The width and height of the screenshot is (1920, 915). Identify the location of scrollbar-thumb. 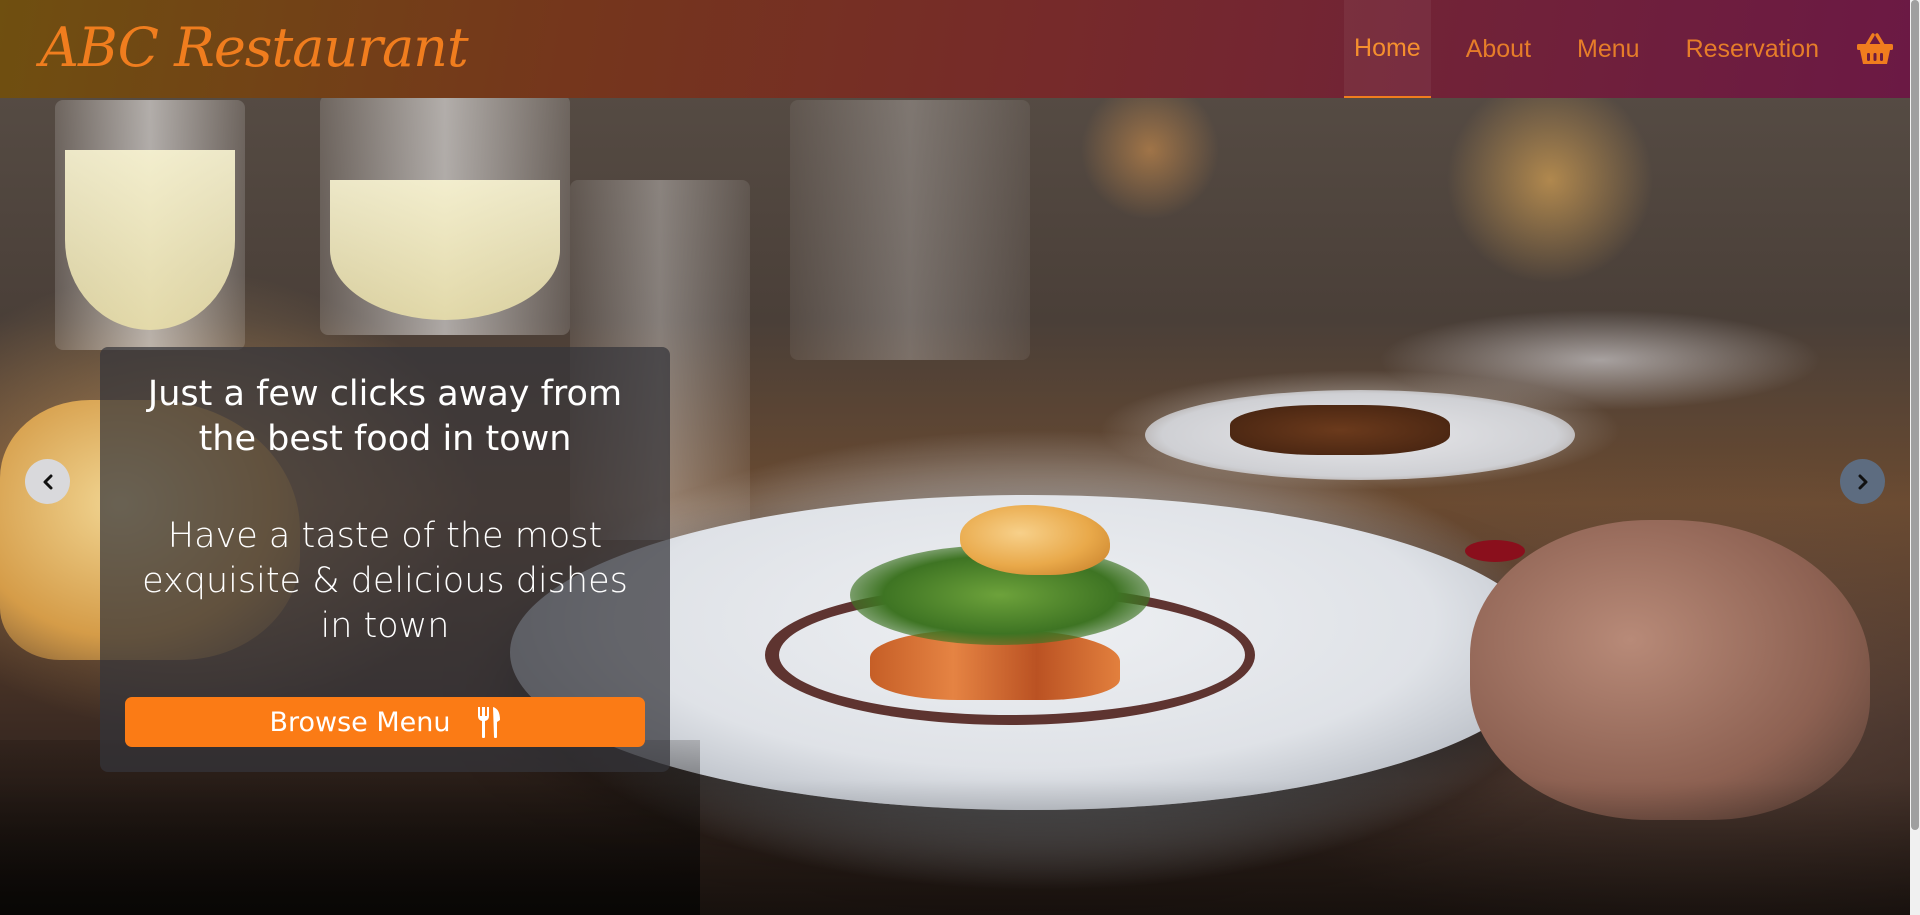
(1915, 415).